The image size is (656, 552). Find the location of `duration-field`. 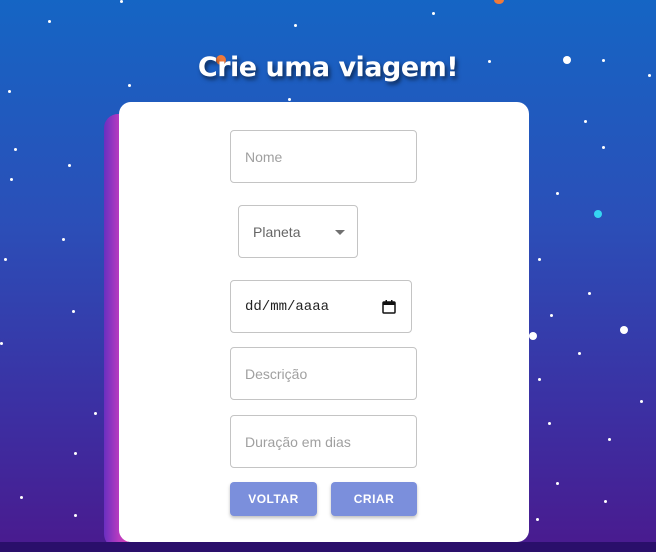

duration-field is located at coordinates (323, 441).